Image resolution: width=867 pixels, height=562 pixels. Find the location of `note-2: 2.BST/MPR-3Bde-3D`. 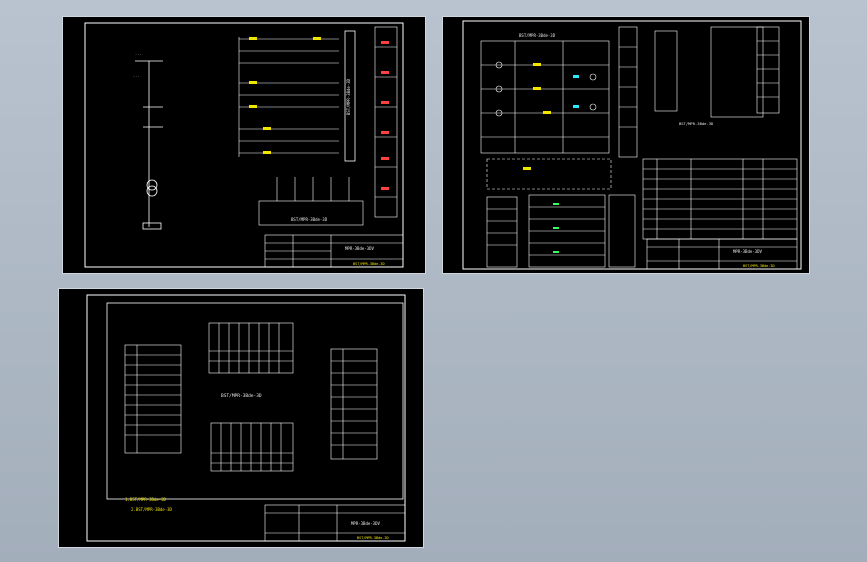

note-2: 2.BST/MPR-3Bde-3D is located at coordinates (152, 509).